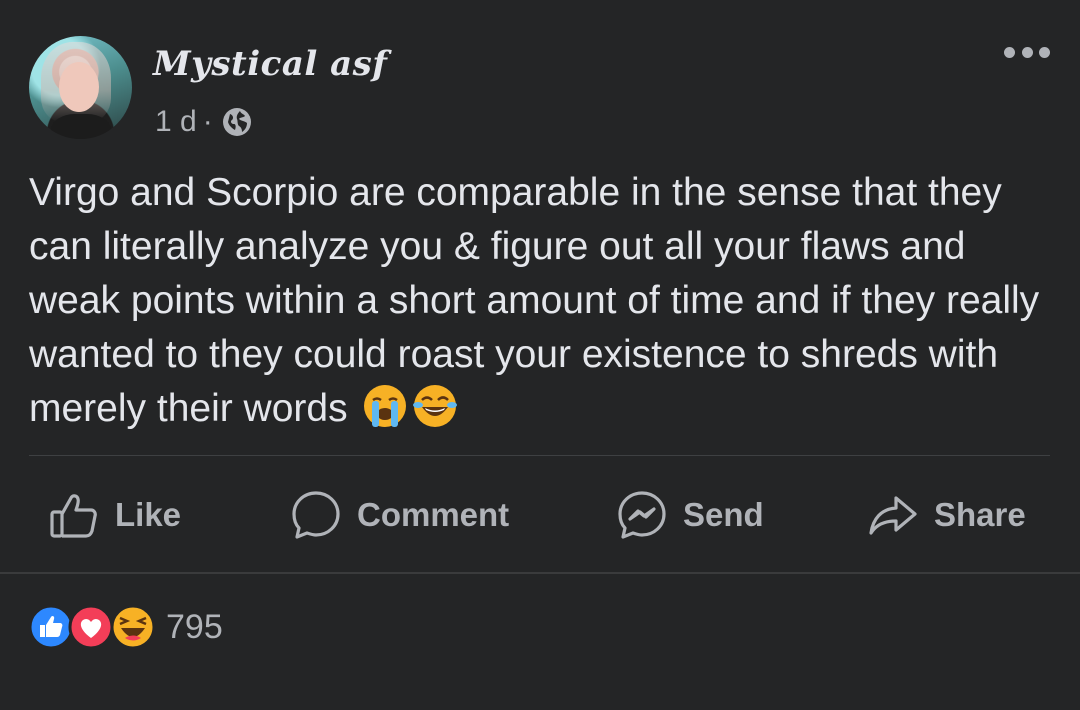 Image resolution: width=1080 pixels, height=710 pixels. What do you see at coordinates (236, 122) in the screenshot?
I see `globe-icon` at bounding box center [236, 122].